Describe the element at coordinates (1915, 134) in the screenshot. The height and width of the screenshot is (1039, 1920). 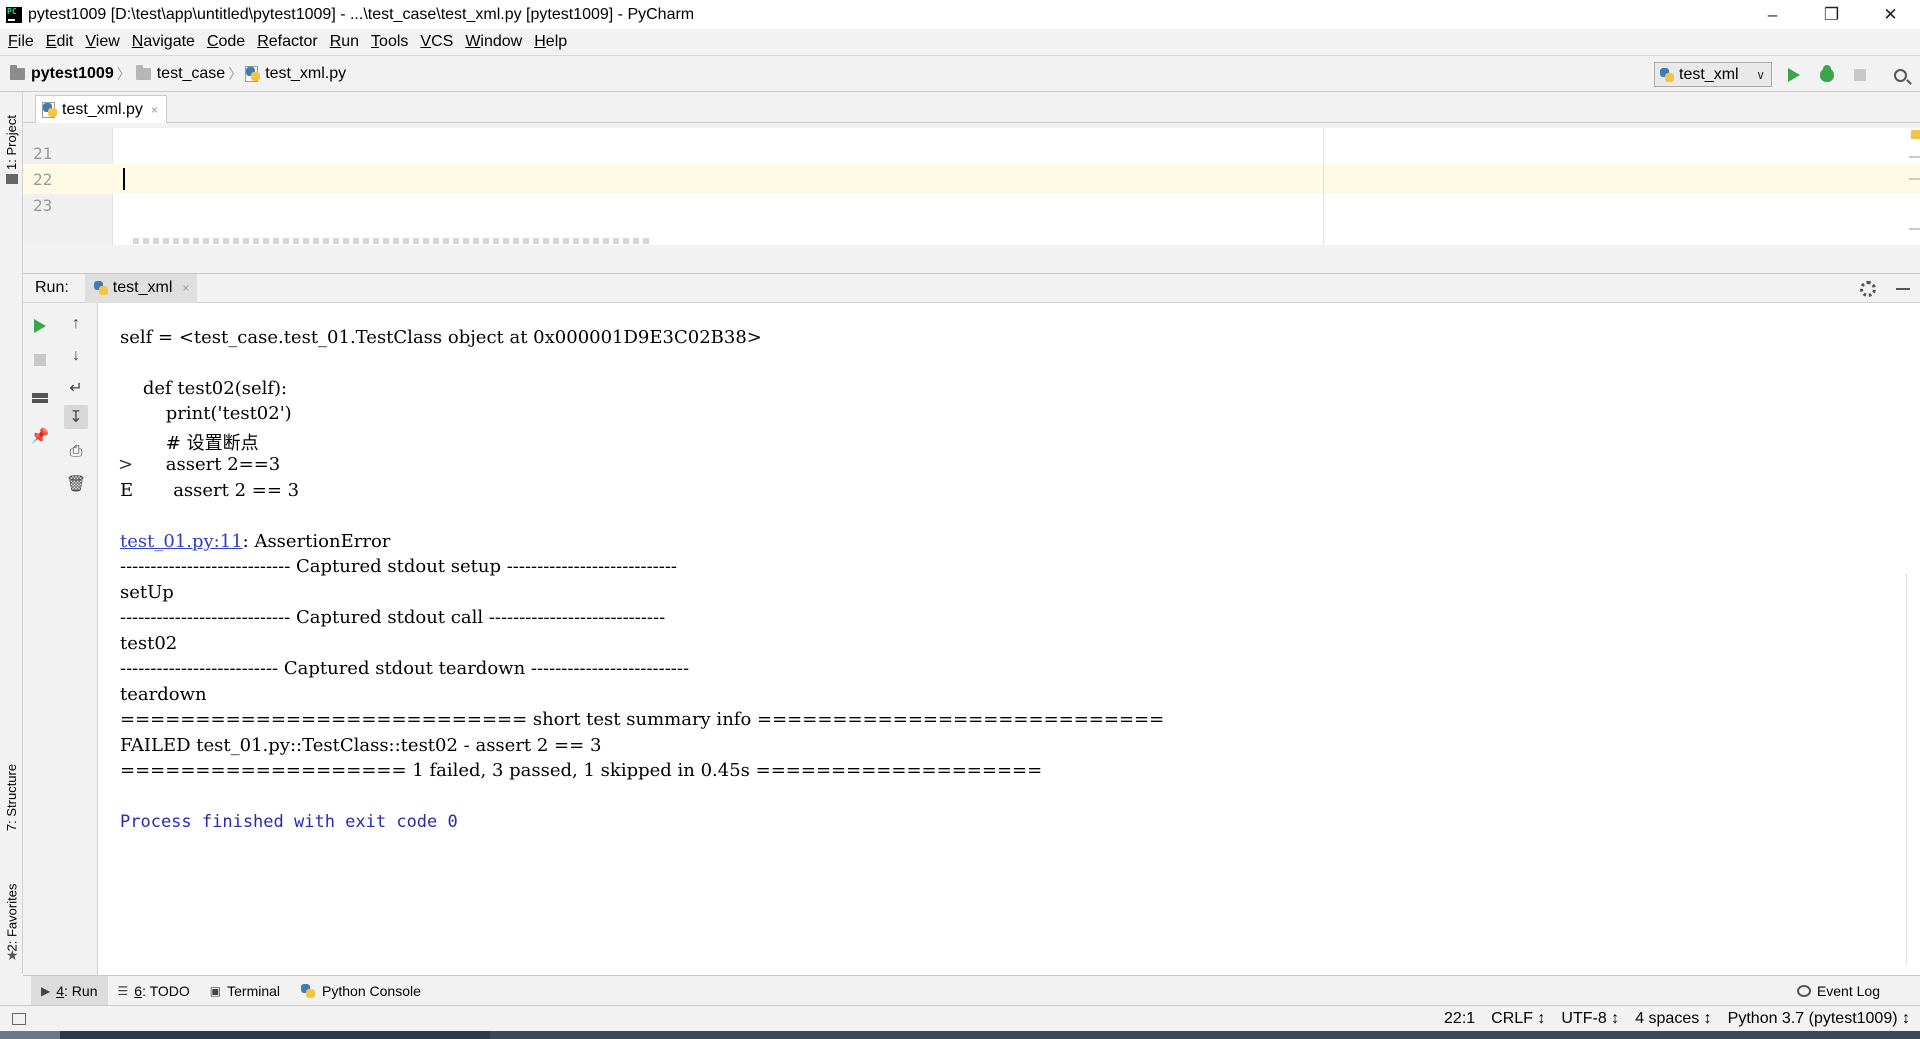
I see `warning-marker-icon` at that location.